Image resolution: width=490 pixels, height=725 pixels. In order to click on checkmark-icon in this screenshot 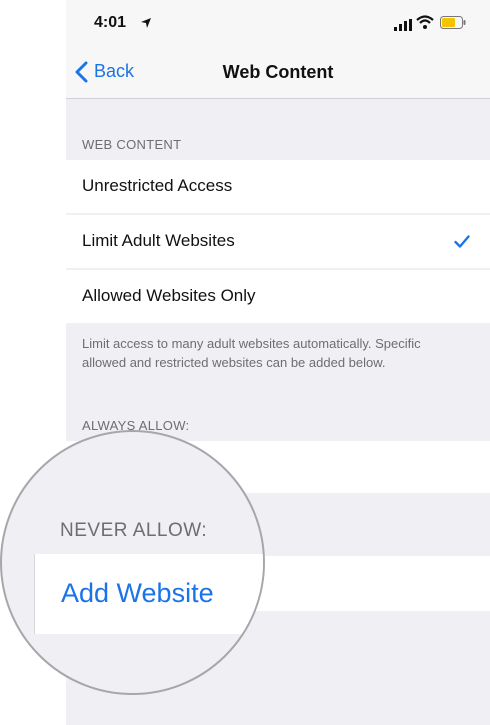, I will do `click(462, 243)`.